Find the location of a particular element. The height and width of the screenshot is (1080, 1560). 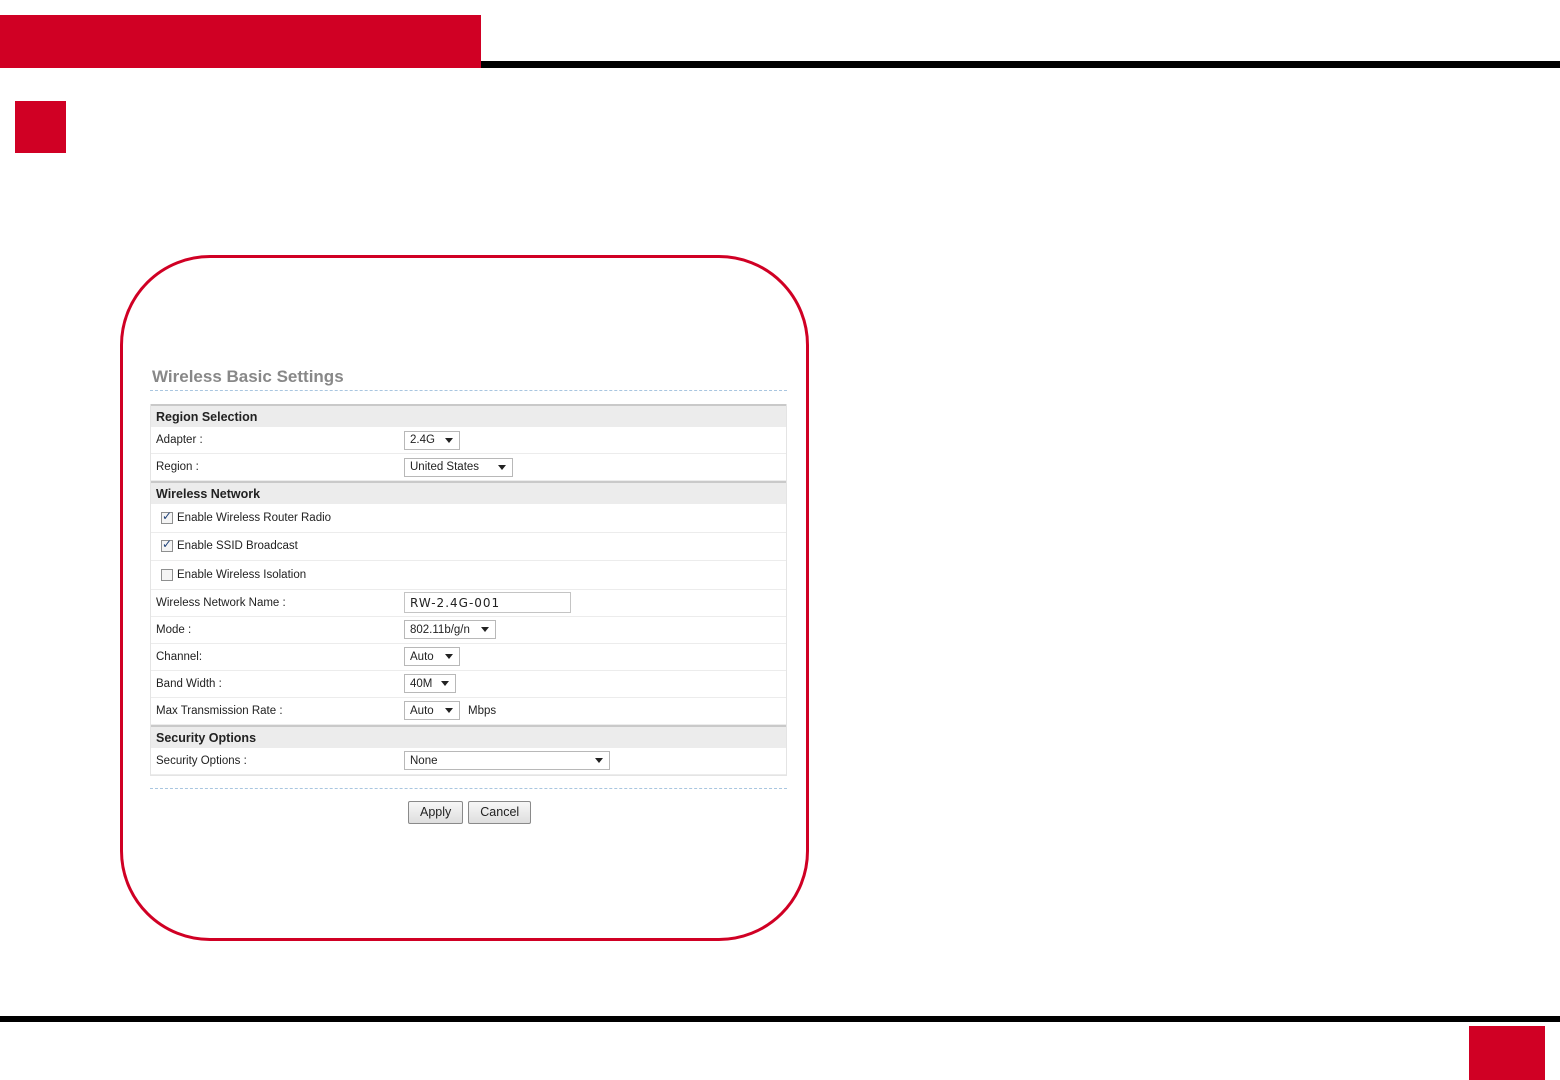

enable-ssid-checkbox is located at coordinates (167, 545).